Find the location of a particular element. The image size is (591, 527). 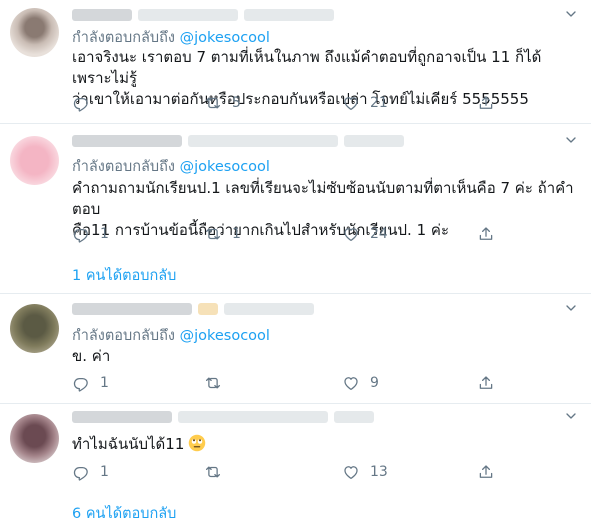

like-button: 13 is located at coordinates (365, 472).